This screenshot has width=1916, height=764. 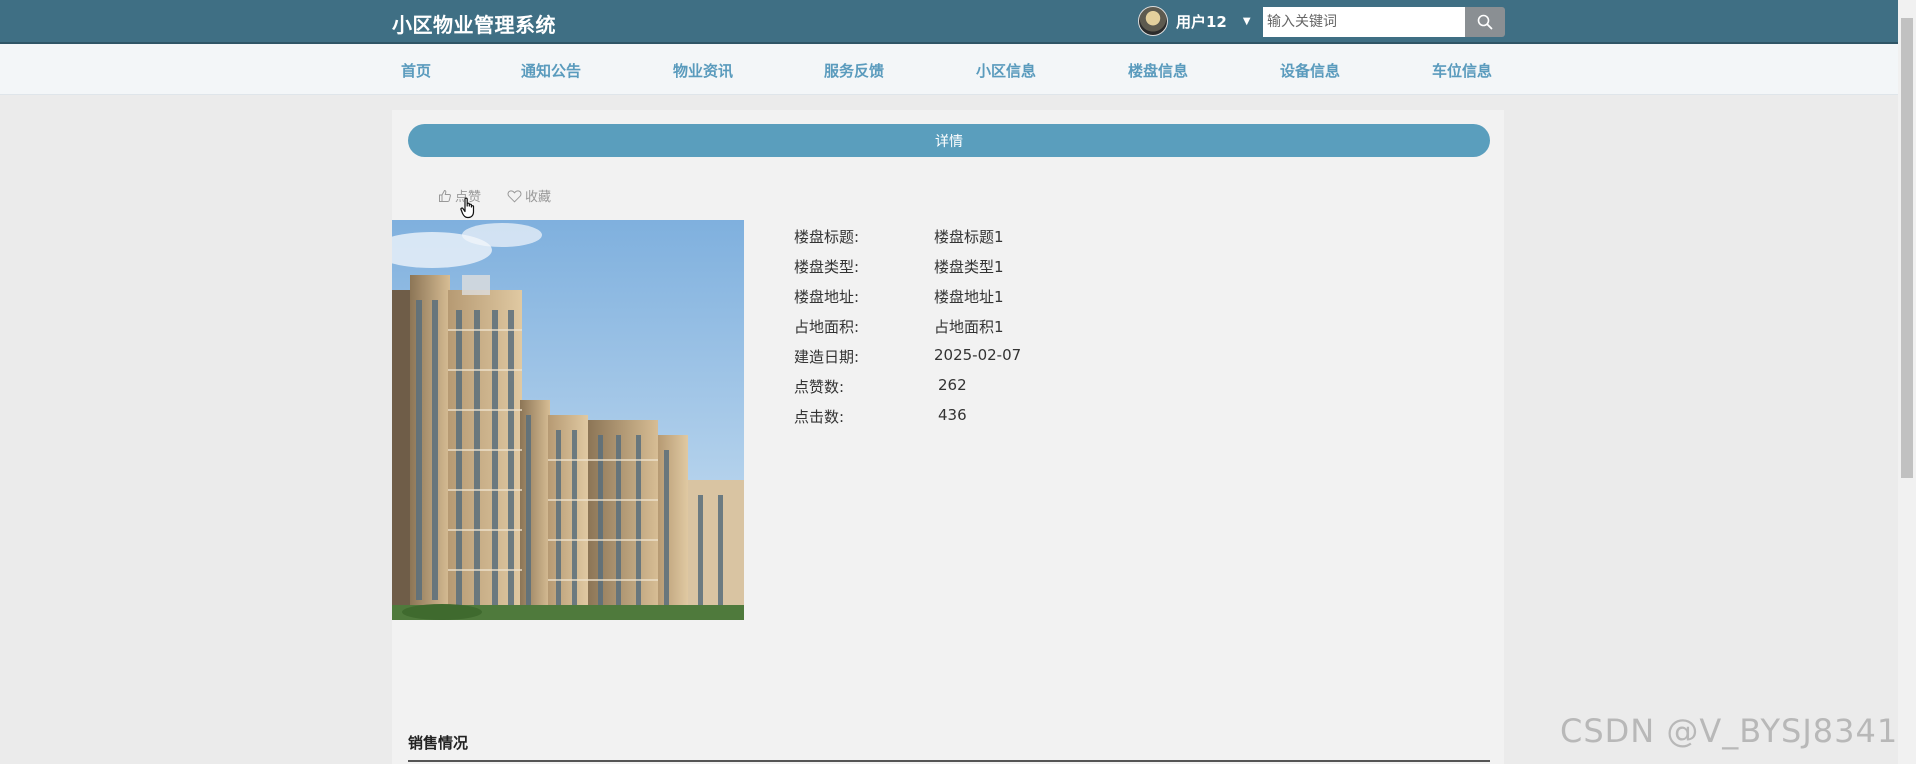 What do you see at coordinates (949, 761) in the screenshot?
I see `section-divider` at bounding box center [949, 761].